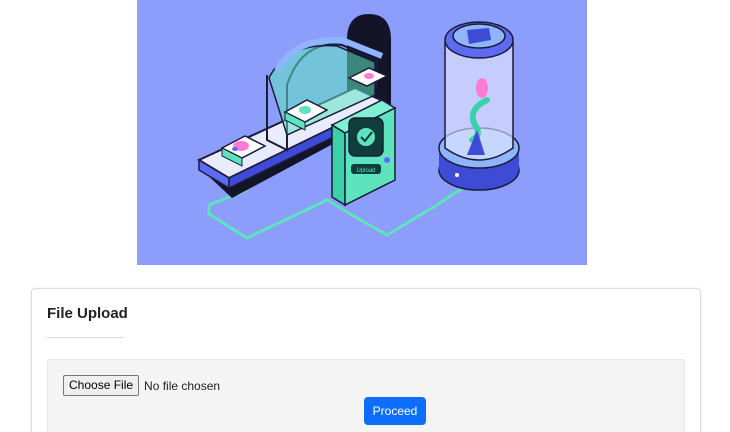  Describe the element at coordinates (101, 385) in the screenshot. I see `choose-file-button: Choose File` at that location.